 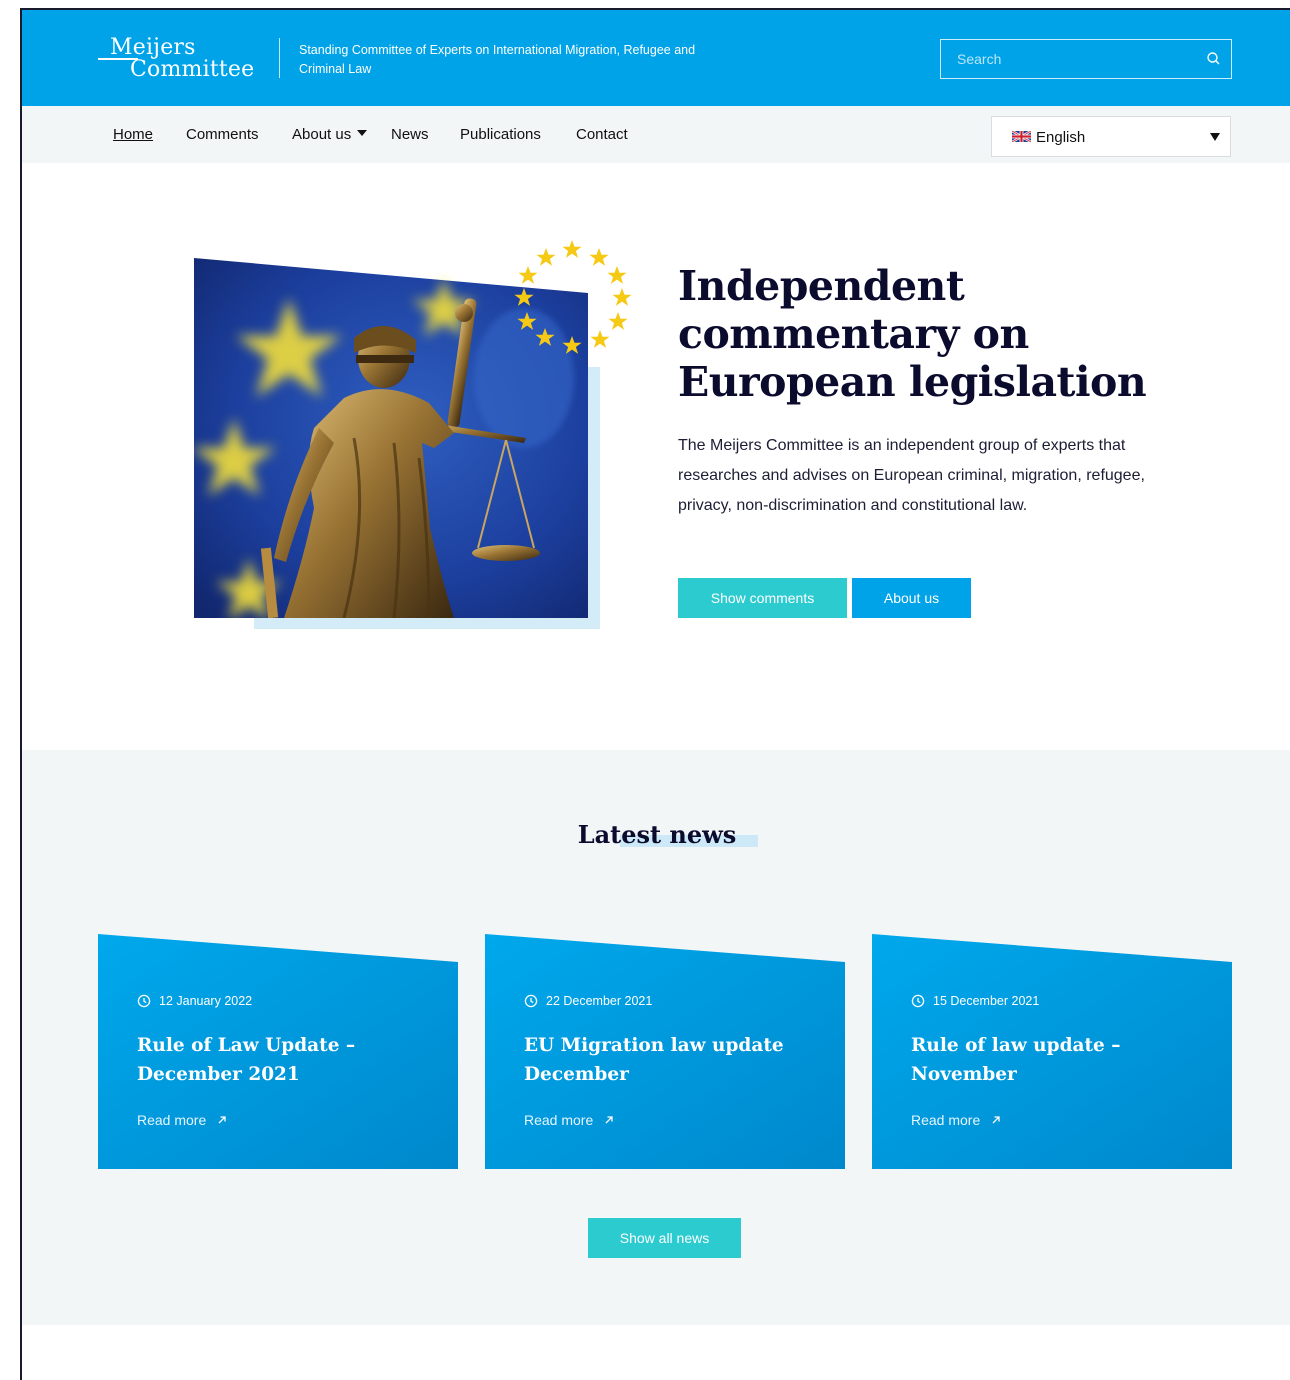 I want to click on language-label: English, so click(x=1061, y=137).